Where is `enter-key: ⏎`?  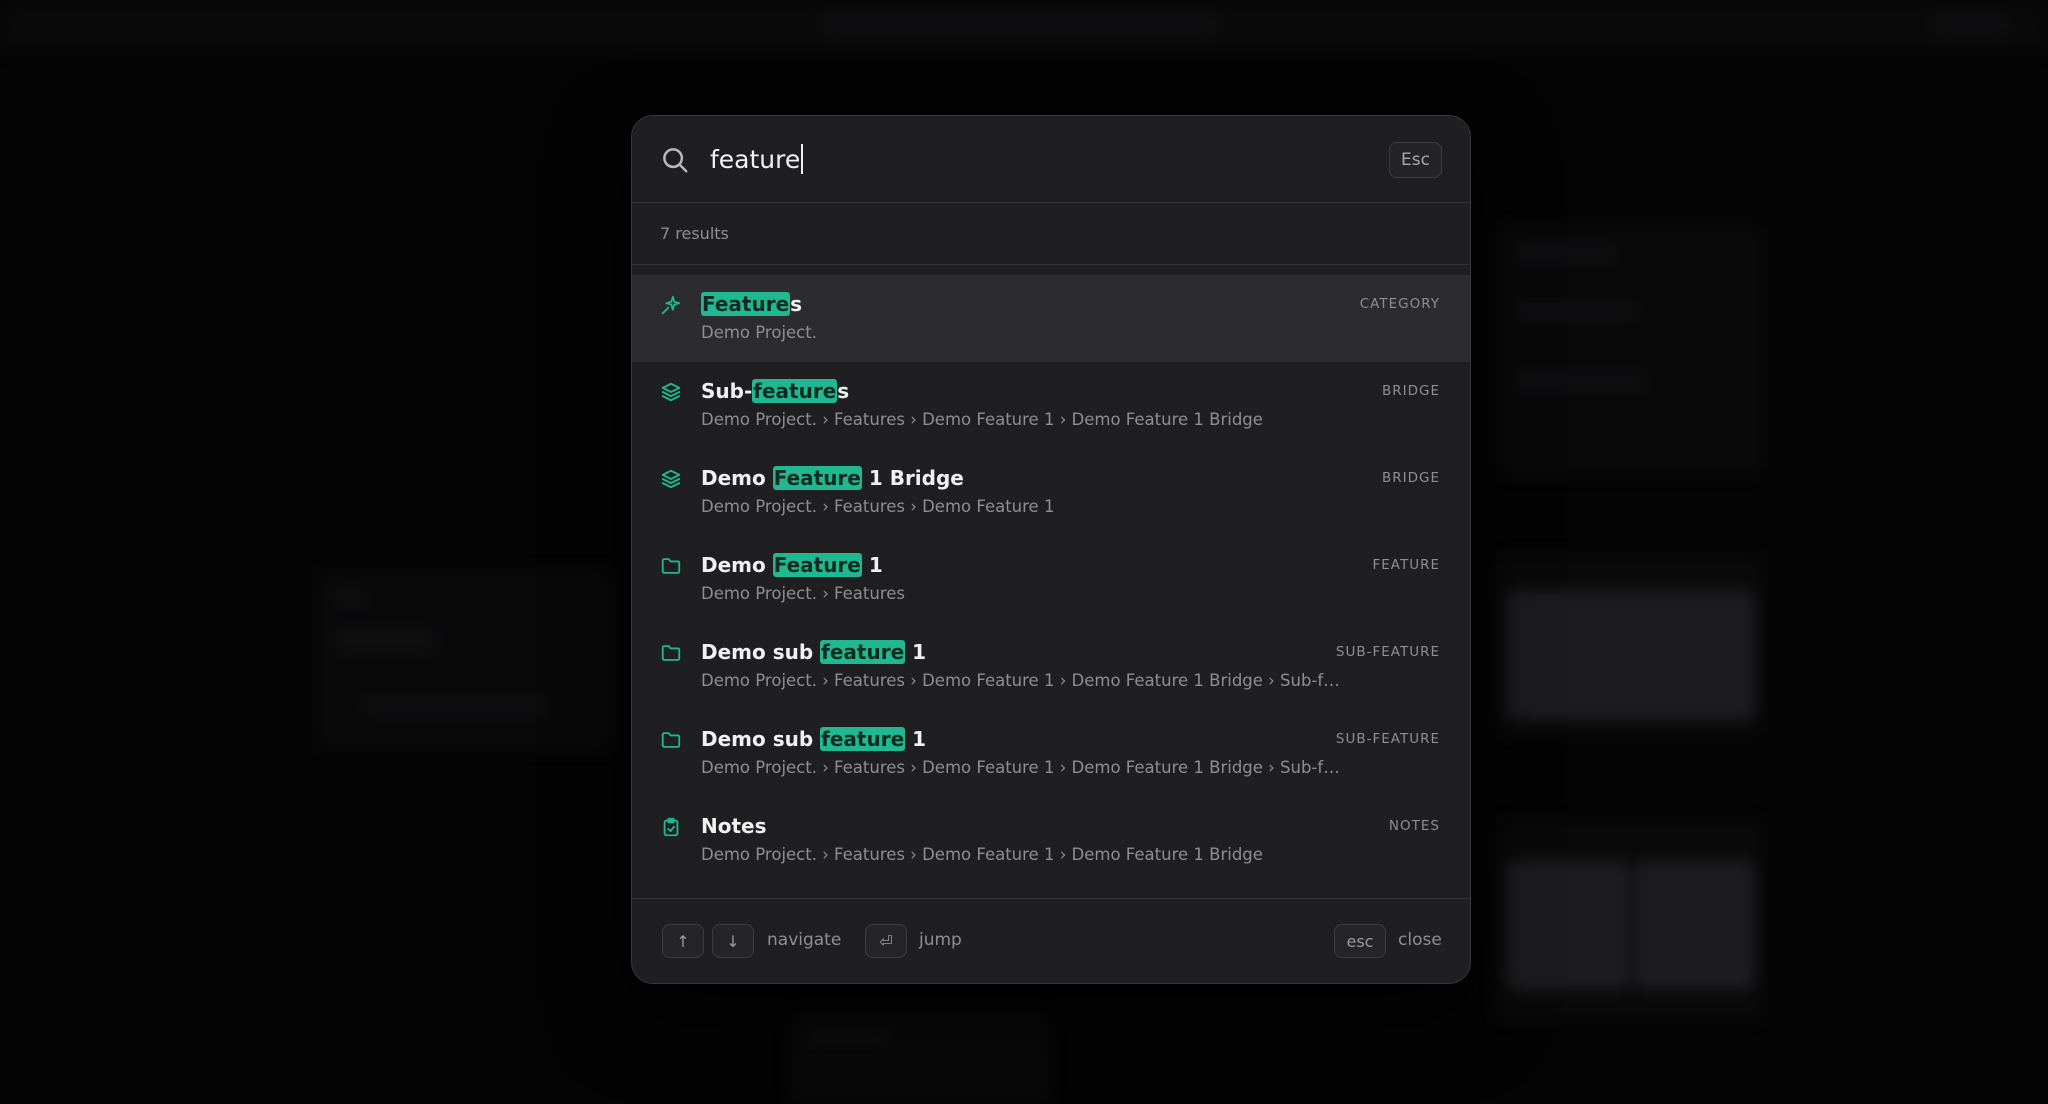
enter-key: ⏎ is located at coordinates (886, 941).